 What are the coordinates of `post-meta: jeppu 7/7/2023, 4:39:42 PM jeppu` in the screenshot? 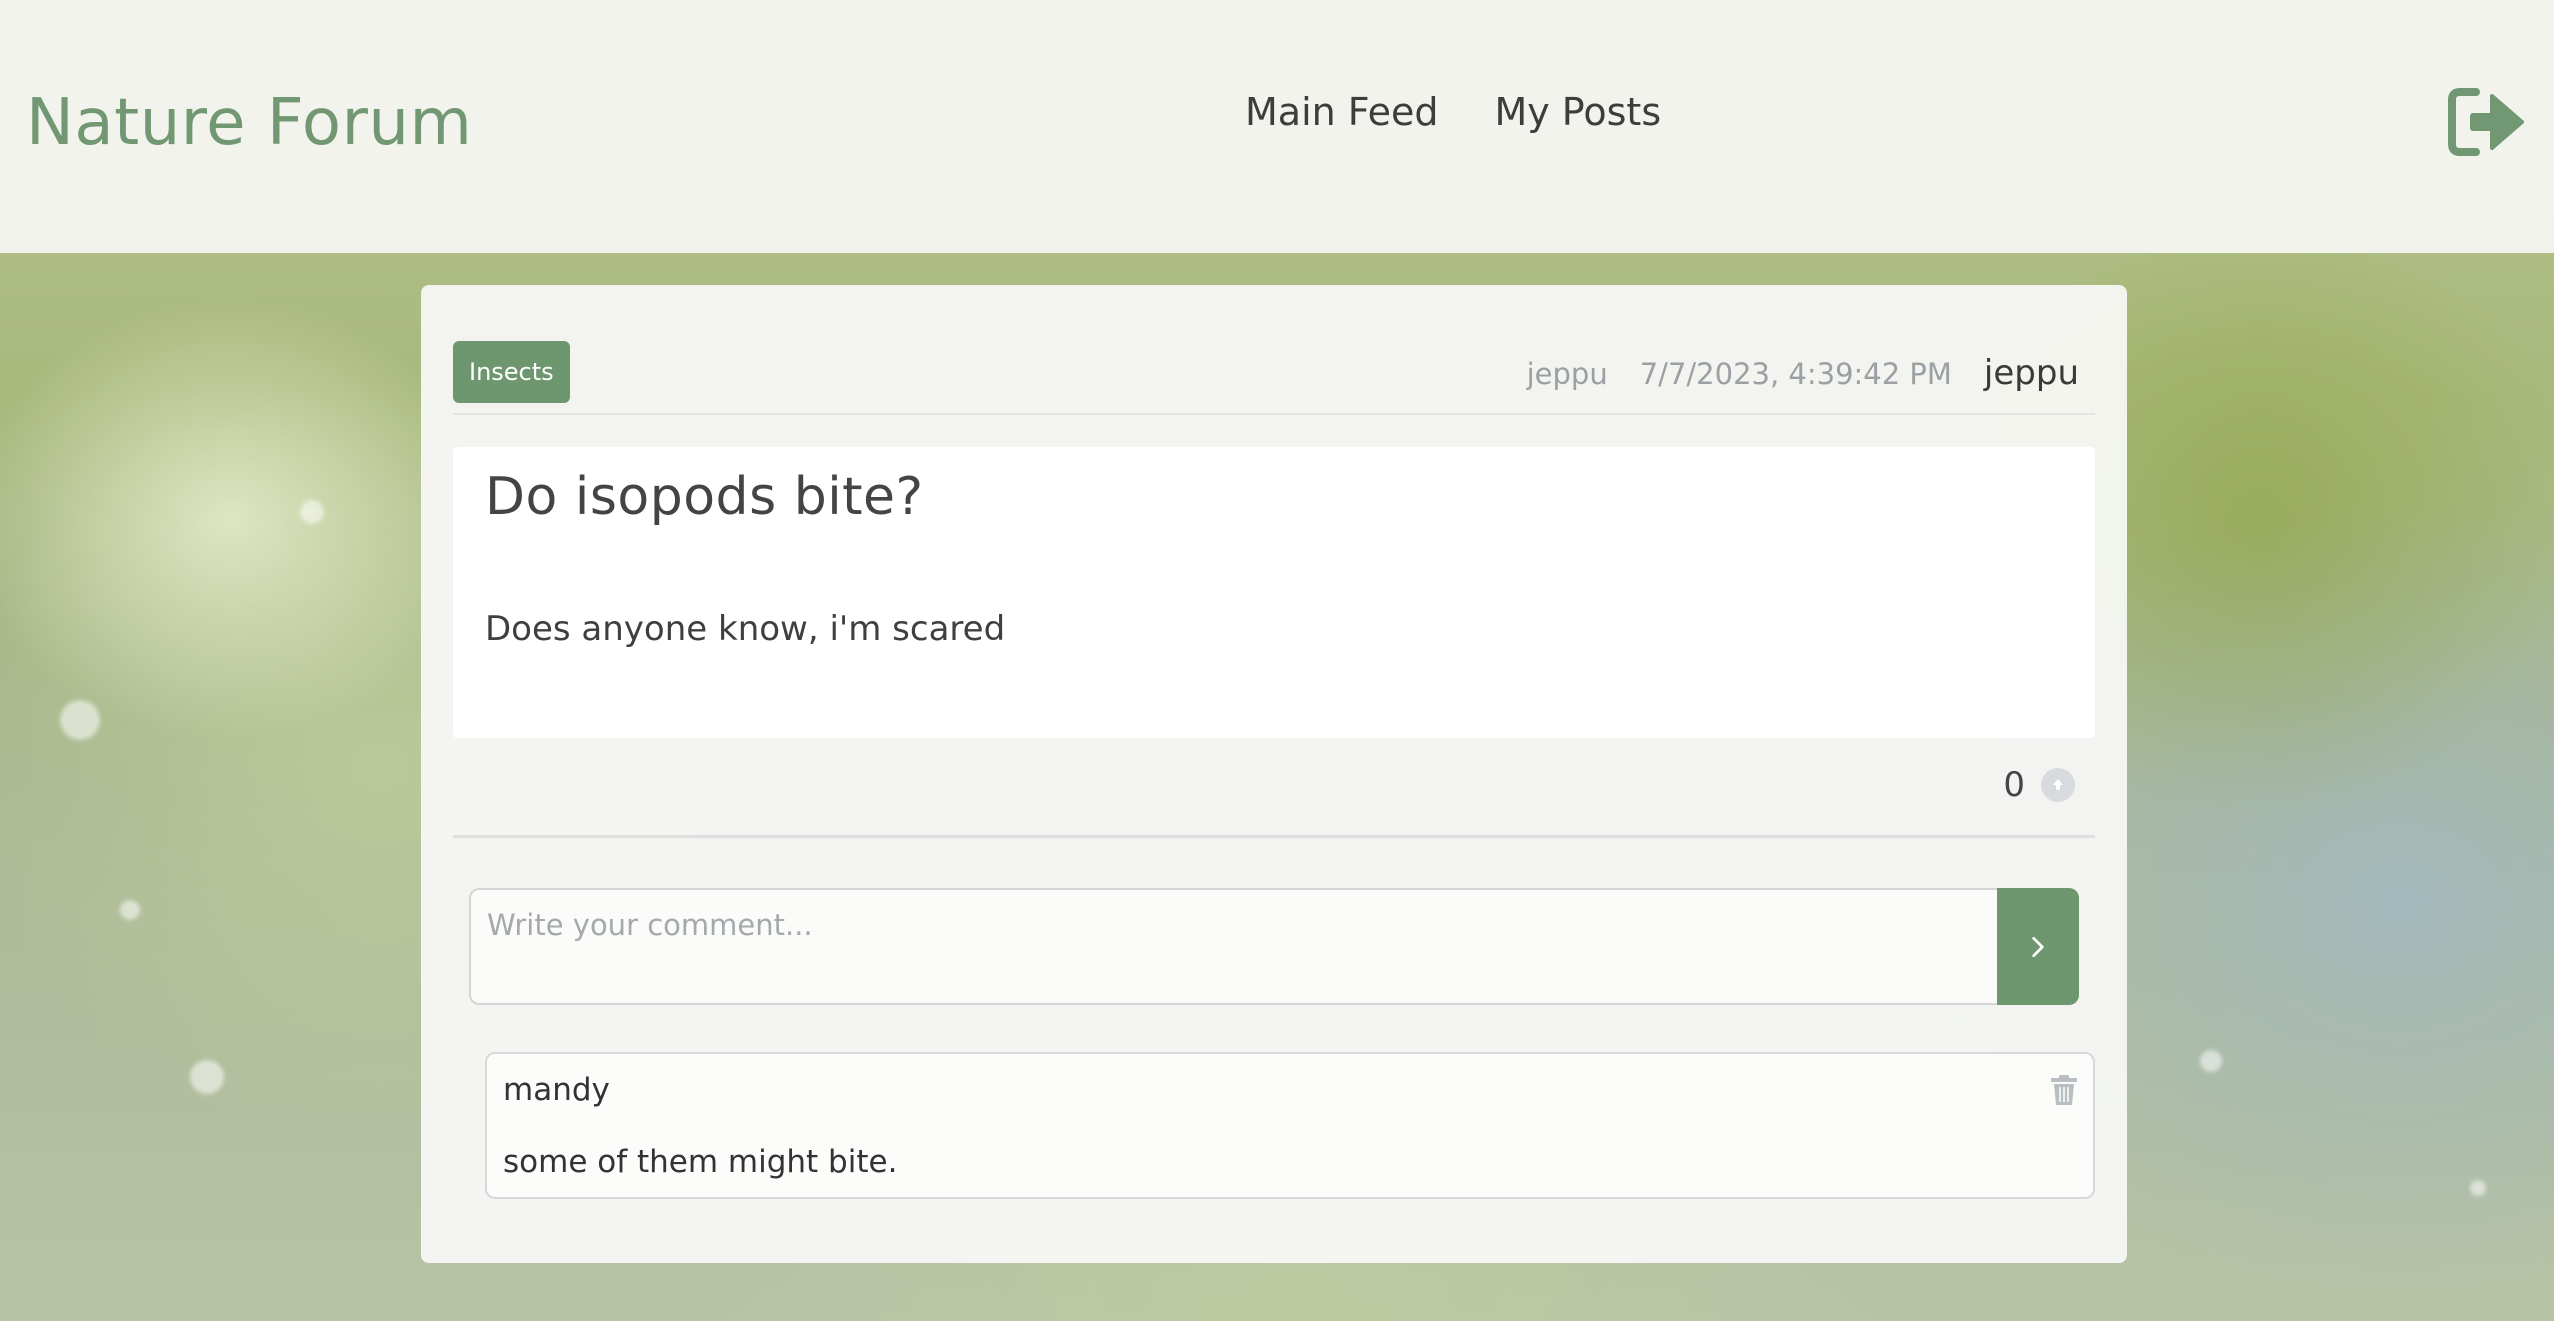 It's located at (1803, 373).